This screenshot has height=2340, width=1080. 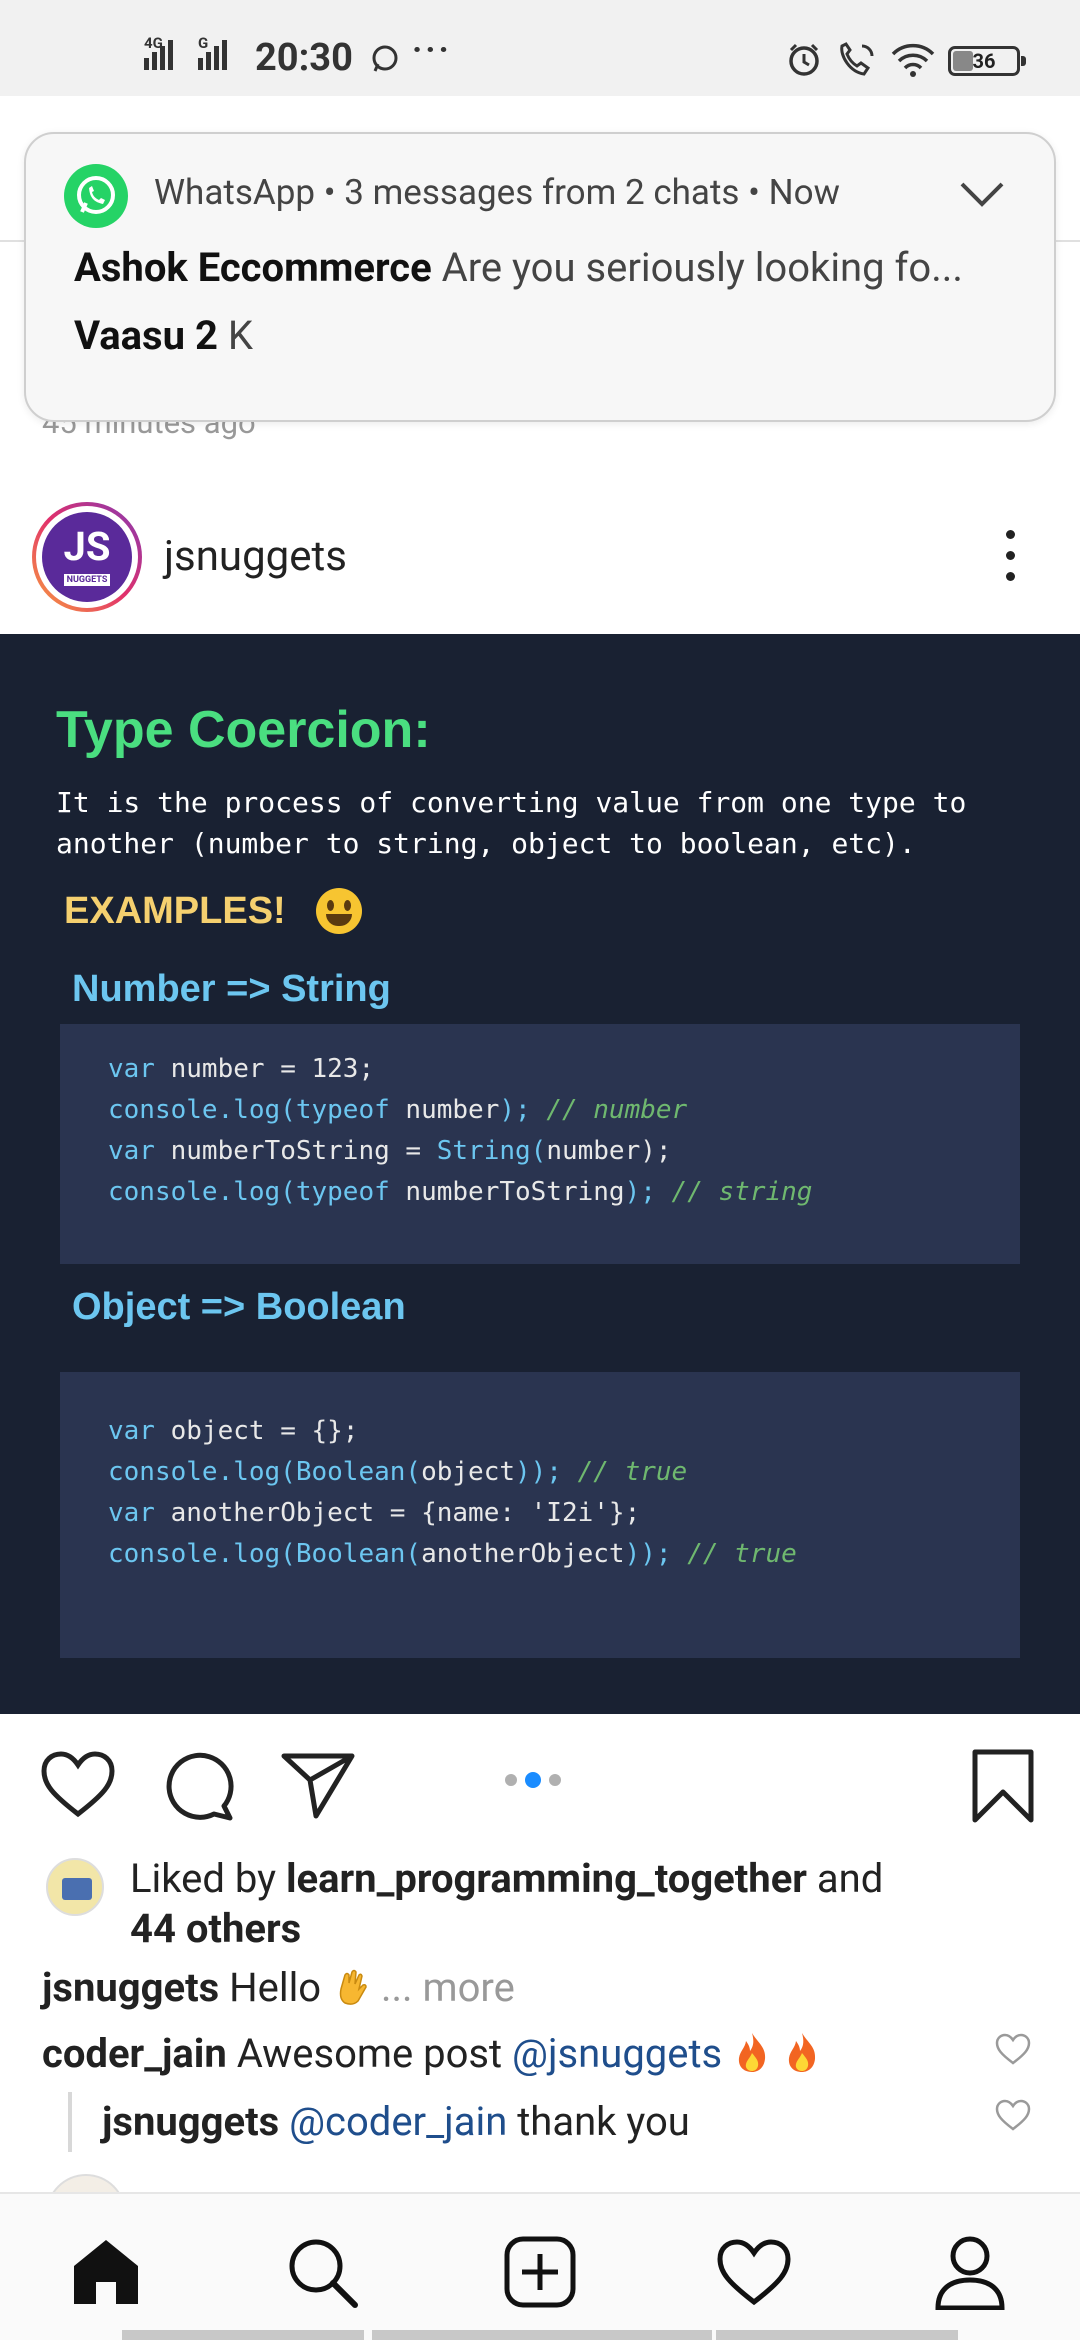 I want to click on post-caption: jsnuggets Hello ... more, so click(x=278, y=1987).